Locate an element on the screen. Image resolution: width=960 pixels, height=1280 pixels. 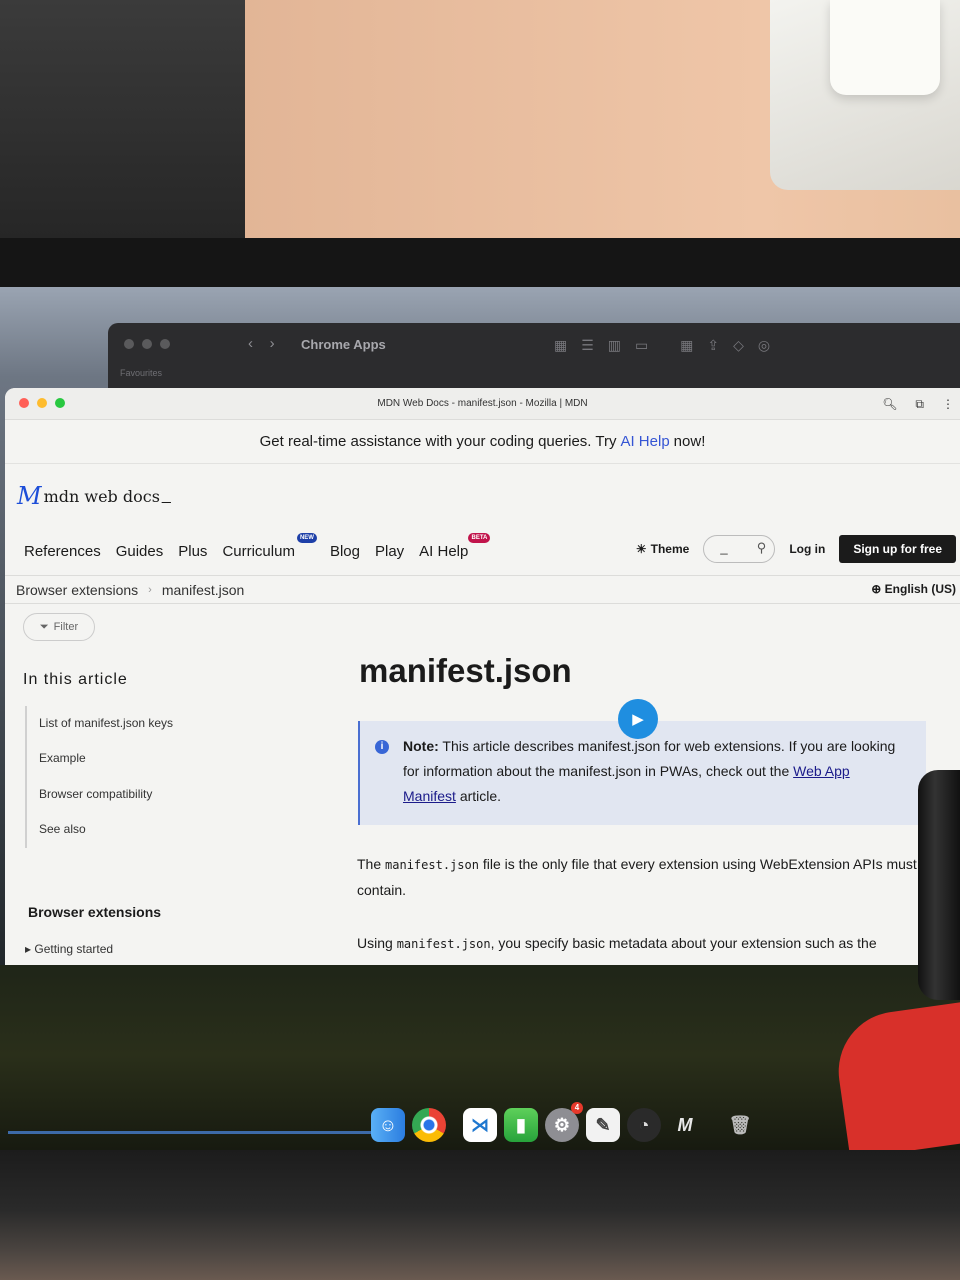
browser-toolbar-icons: 🔍︎ ⧉ ⋮ is located at coordinates (918, 404).